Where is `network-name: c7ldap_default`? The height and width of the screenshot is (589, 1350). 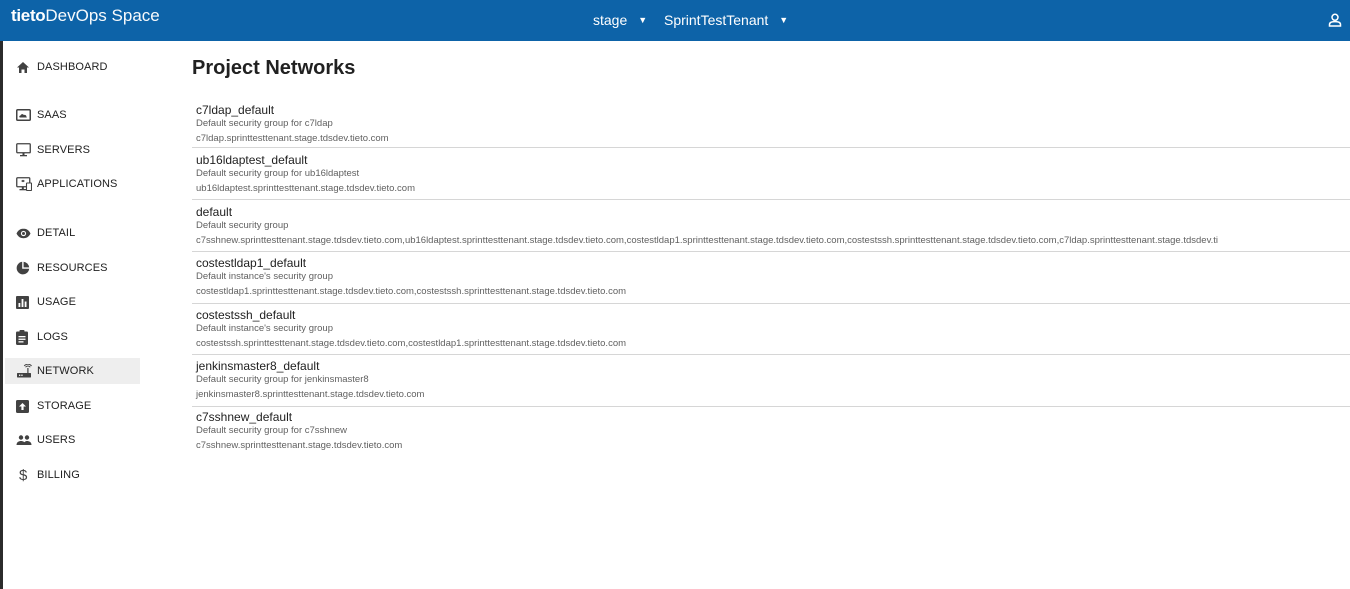 network-name: c7ldap_default is located at coordinates (235, 110).